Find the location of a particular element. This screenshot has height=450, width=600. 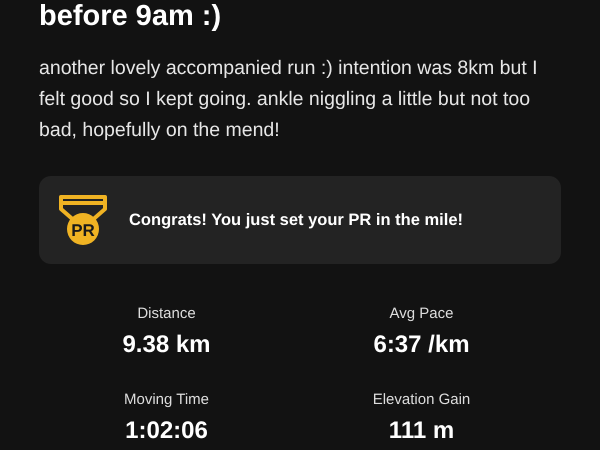

stat-value: 6:37 /km is located at coordinates (421, 345).